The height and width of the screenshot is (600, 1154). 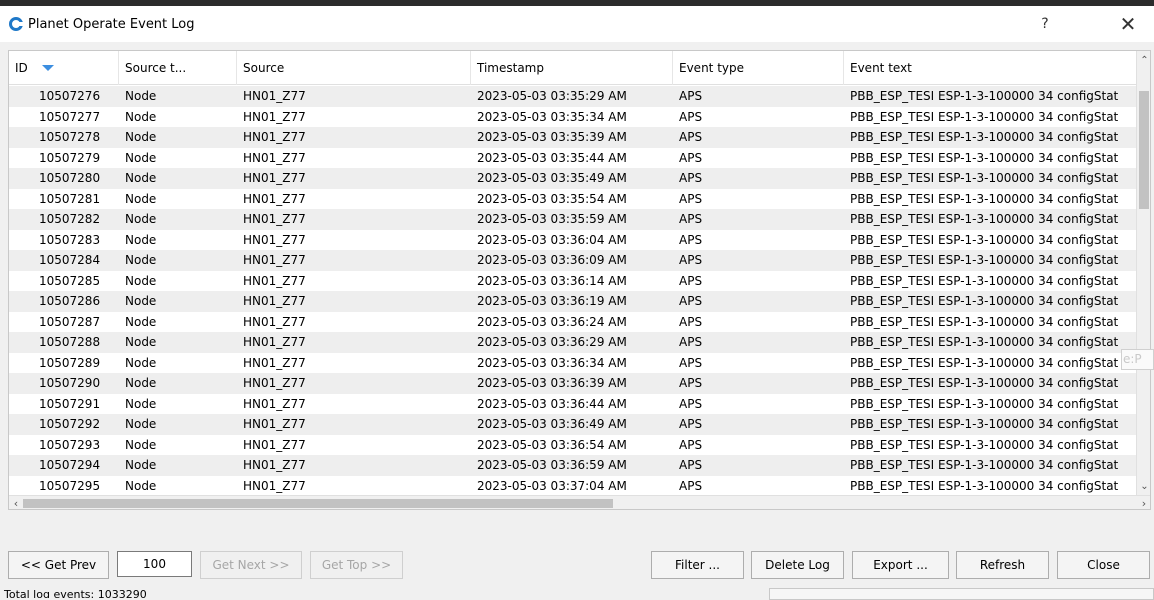 I want to click on close-button: Close, so click(x=1103, y=565).